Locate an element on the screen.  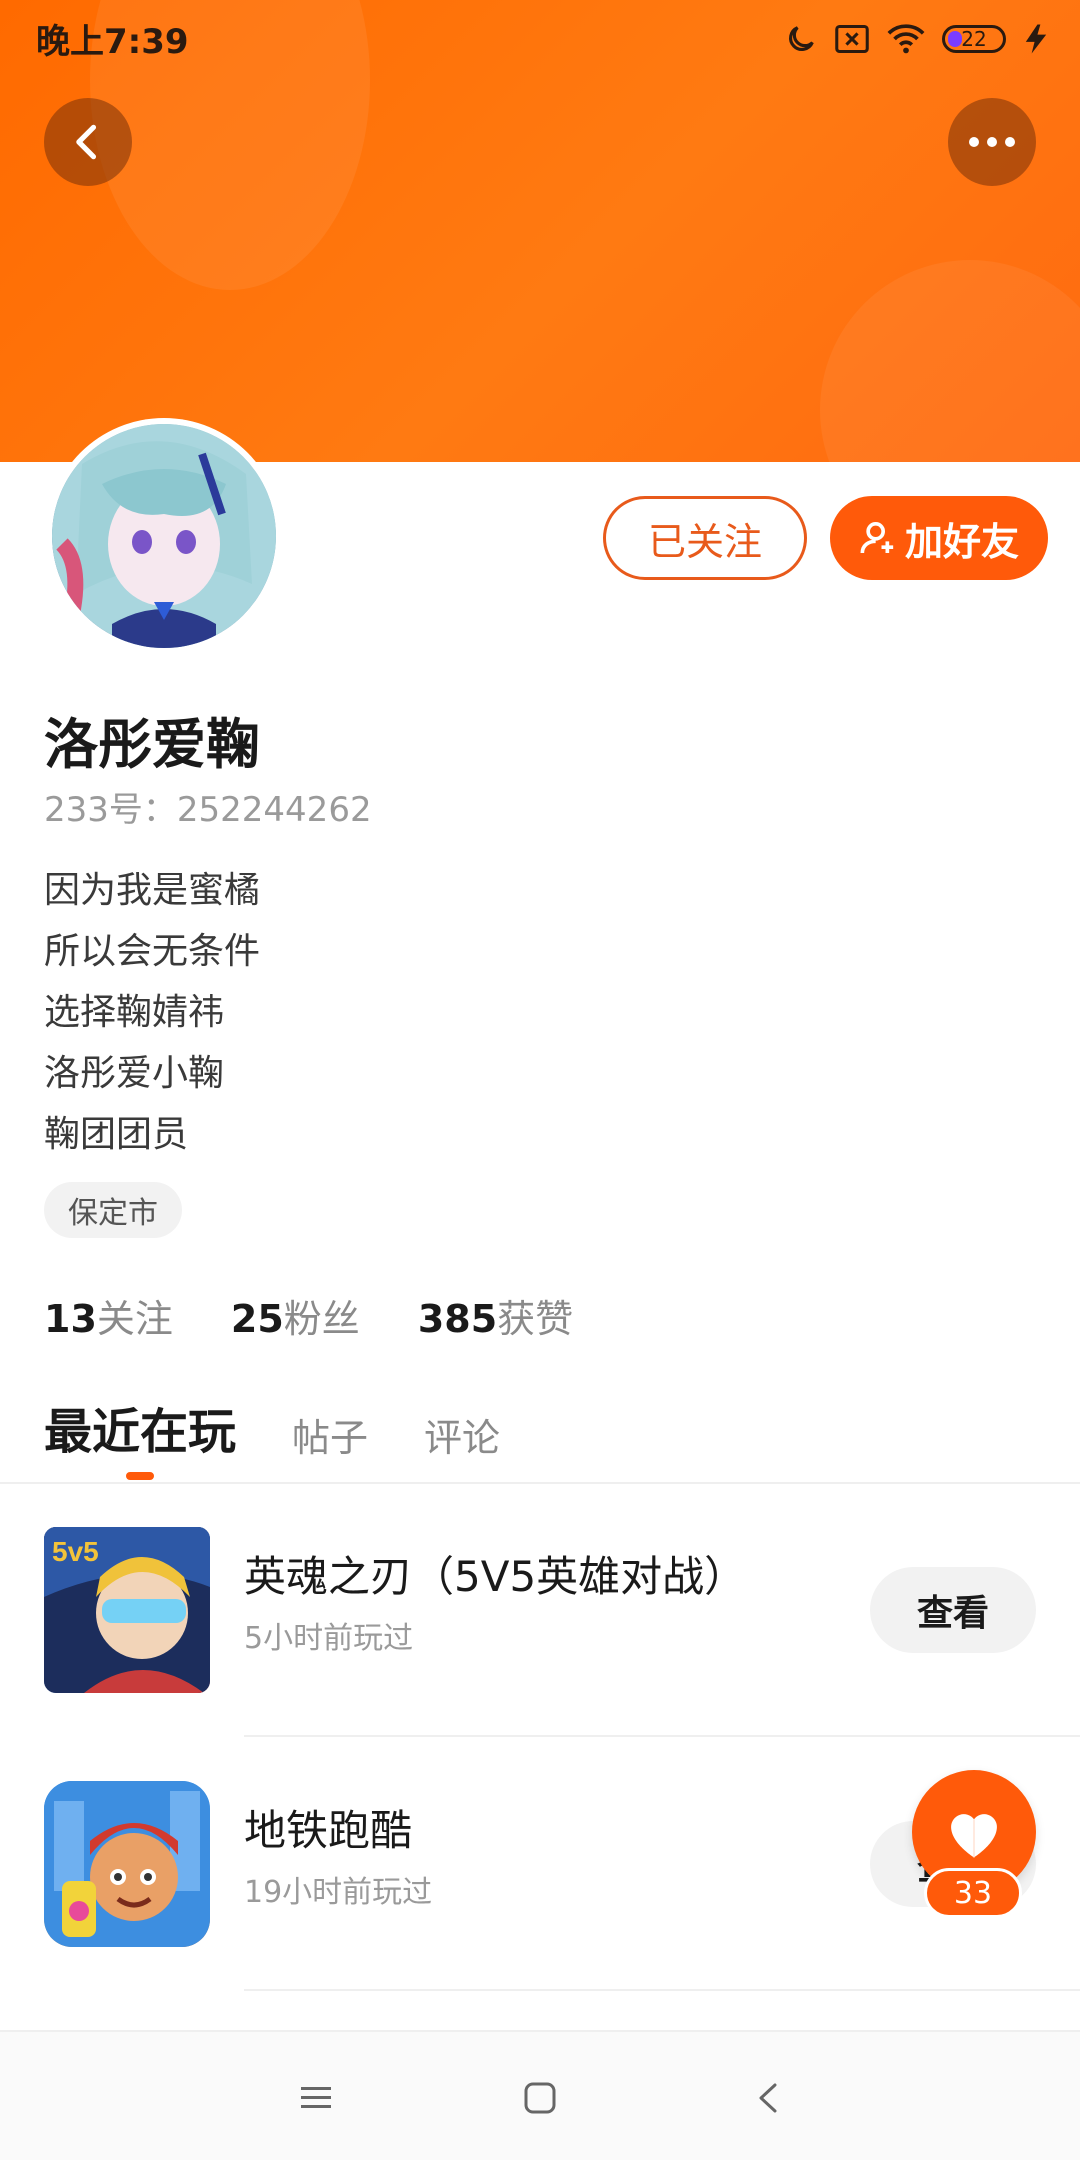
stat-likes: 385获赞 is located at coordinates (495, 1315).